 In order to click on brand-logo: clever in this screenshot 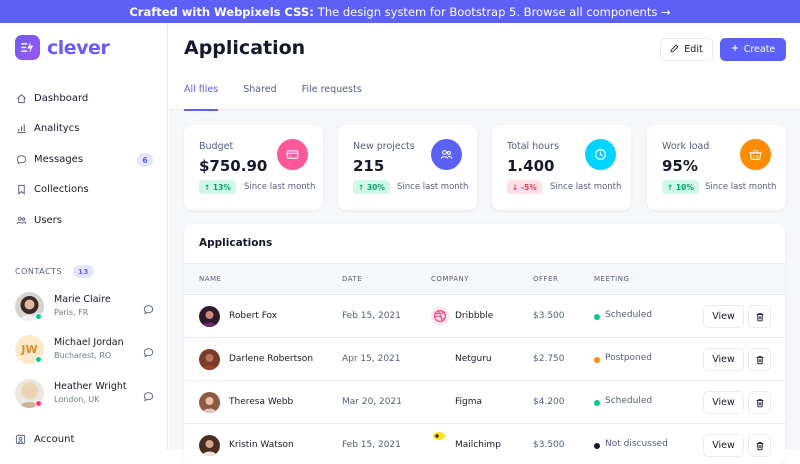, I will do `click(62, 47)`.